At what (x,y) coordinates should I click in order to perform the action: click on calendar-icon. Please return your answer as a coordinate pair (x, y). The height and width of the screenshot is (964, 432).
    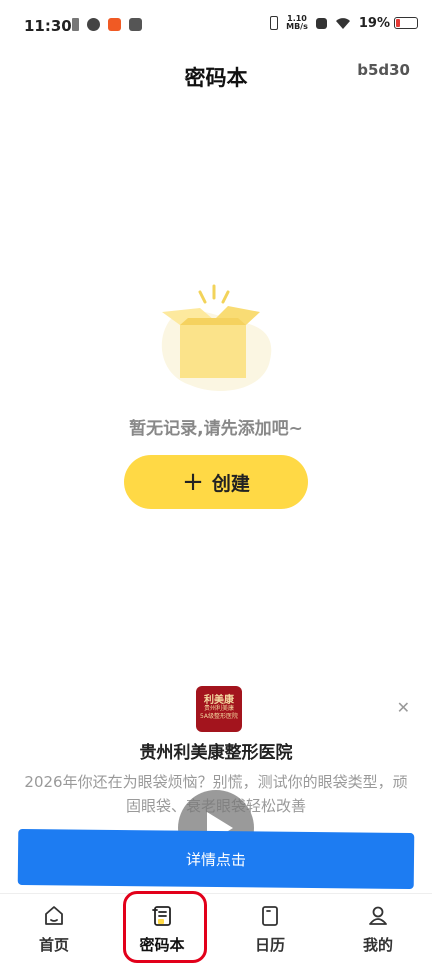
    Looking at the image, I should click on (270, 916).